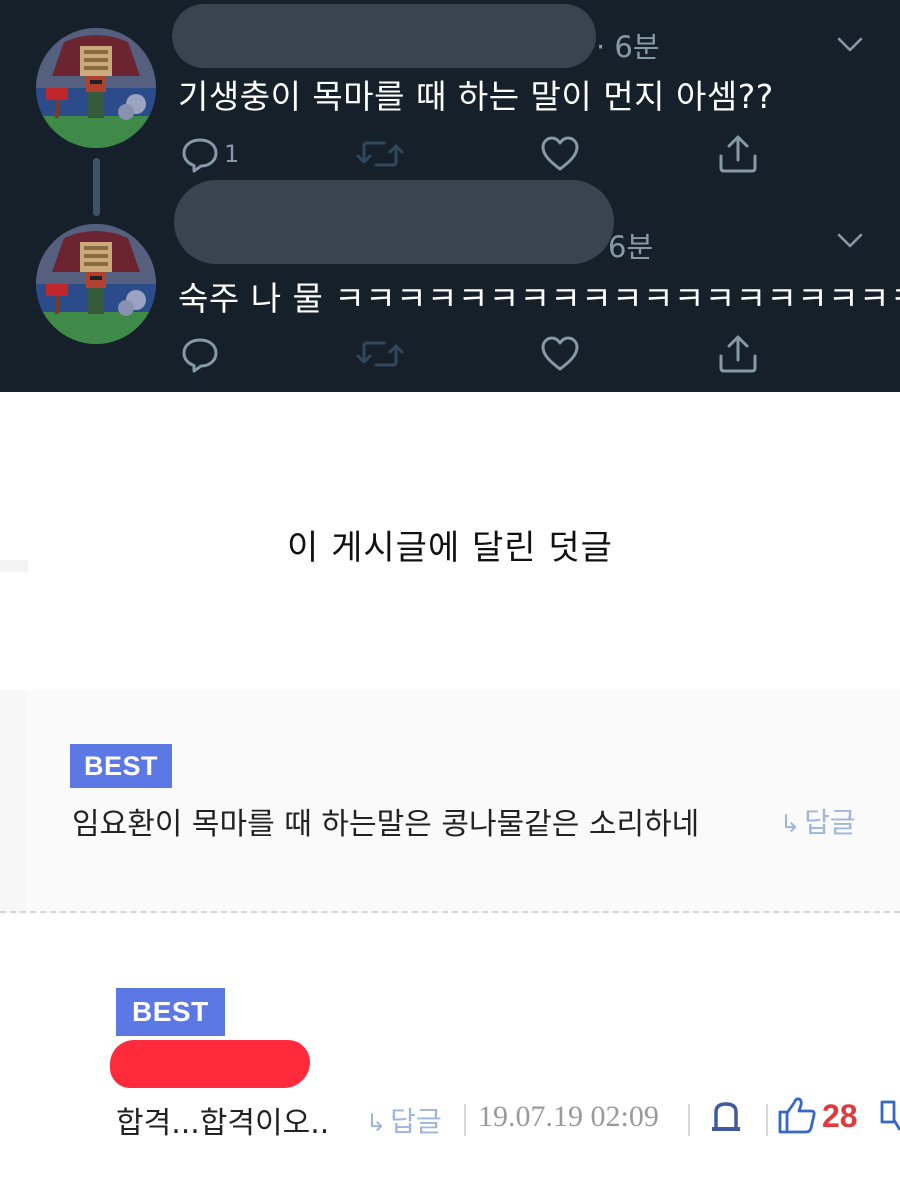 The height and width of the screenshot is (1186, 900). I want to click on tweet-text: 기생충이 목마를 때 하는 말이 먼지 아셈??, so click(476, 96).